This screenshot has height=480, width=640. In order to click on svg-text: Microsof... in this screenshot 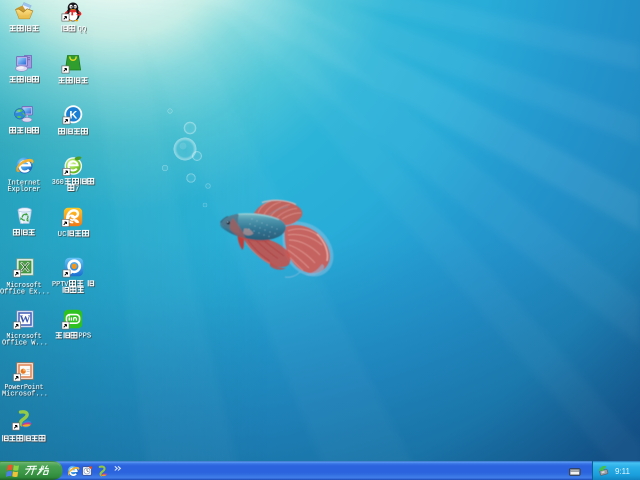, I will do `click(25, 395)`.